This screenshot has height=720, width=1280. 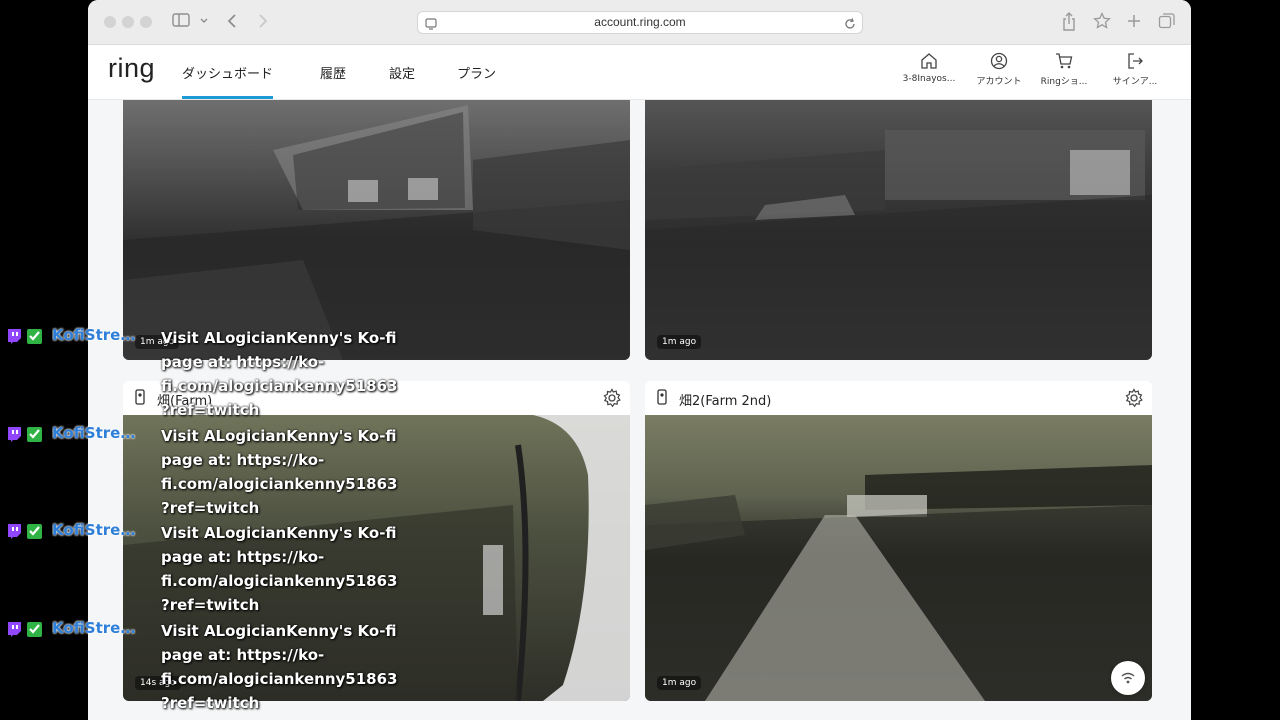 What do you see at coordinates (131, 68) in the screenshot?
I see `ring-logo: ring` at bounding box center [131, 68].